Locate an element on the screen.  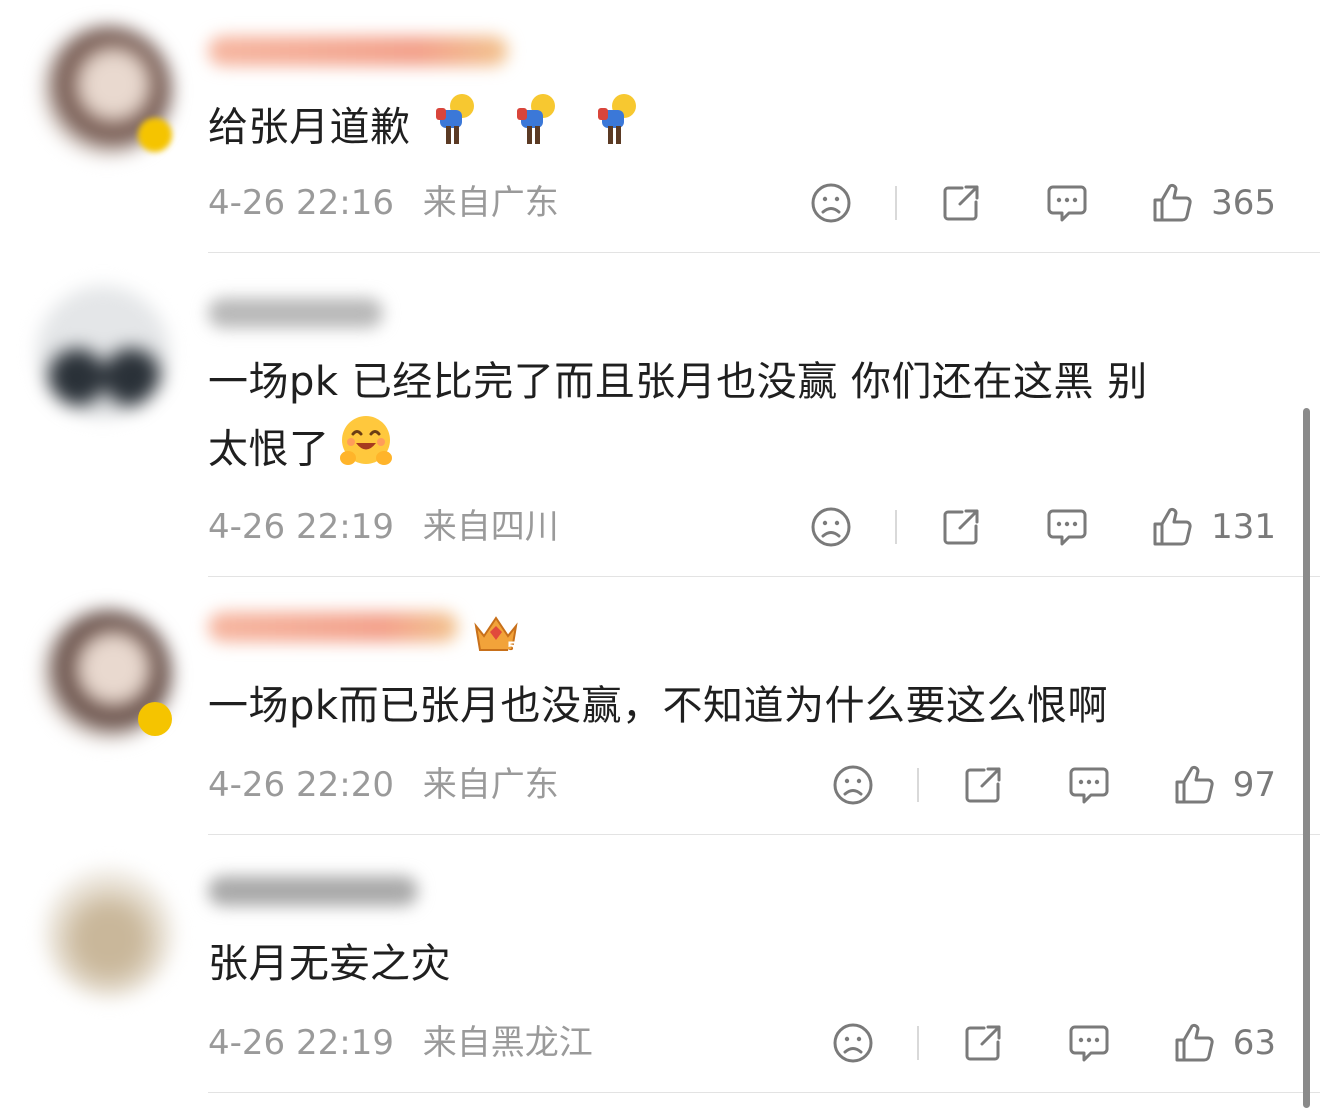
comment-text: 一场pk而已张月也没赢，不知道为什么要这么恨啊 is located at coordinates (738, 706).